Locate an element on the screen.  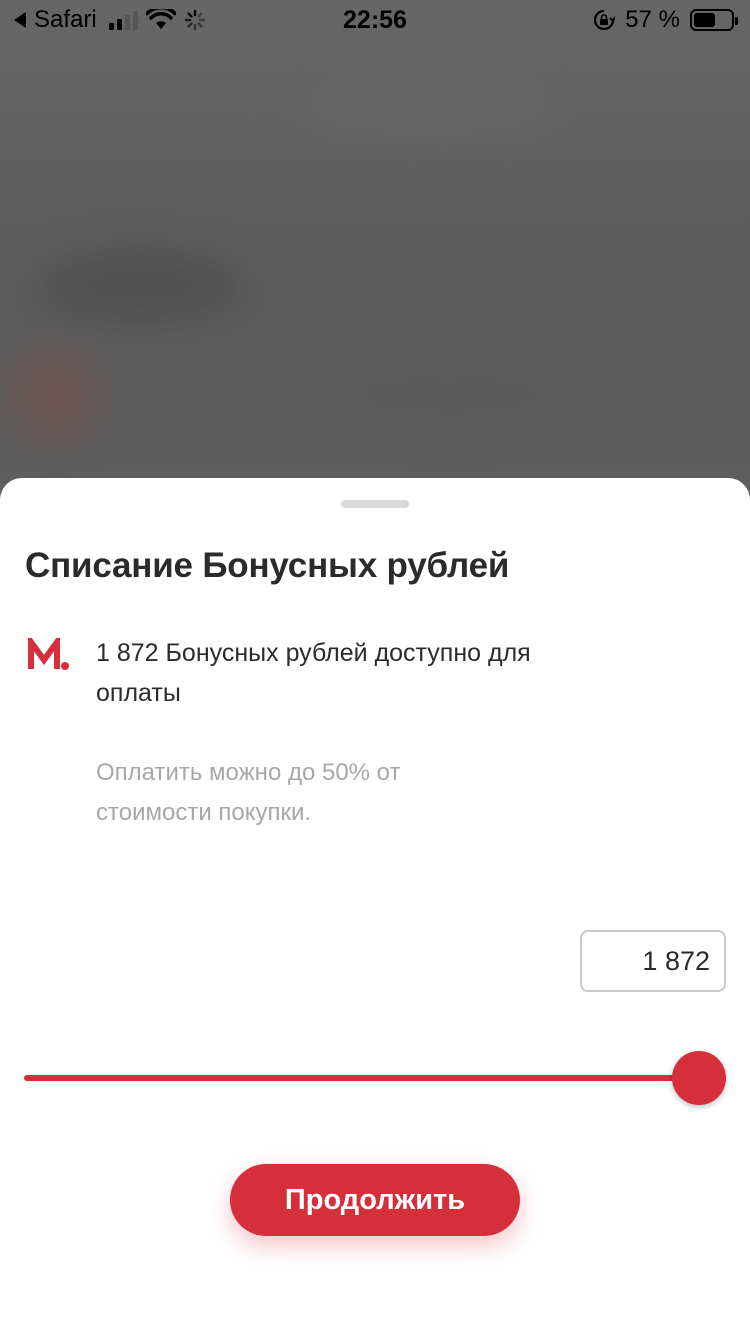
slider-thumb is located at coordinates (699, 1078).